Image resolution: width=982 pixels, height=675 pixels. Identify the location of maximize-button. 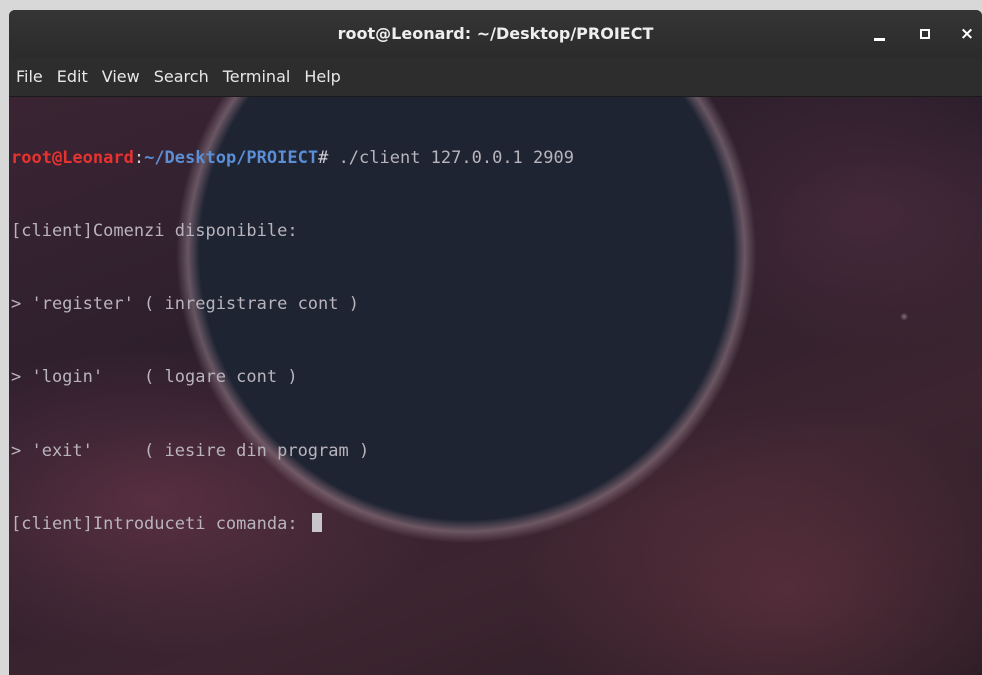
(925, 34).